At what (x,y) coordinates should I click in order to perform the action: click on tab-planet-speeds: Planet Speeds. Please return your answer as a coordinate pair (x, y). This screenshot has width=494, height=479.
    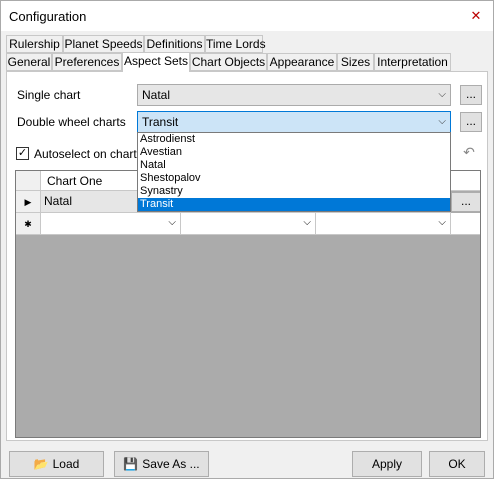
    Looking at the image, I should click on (103, 44).